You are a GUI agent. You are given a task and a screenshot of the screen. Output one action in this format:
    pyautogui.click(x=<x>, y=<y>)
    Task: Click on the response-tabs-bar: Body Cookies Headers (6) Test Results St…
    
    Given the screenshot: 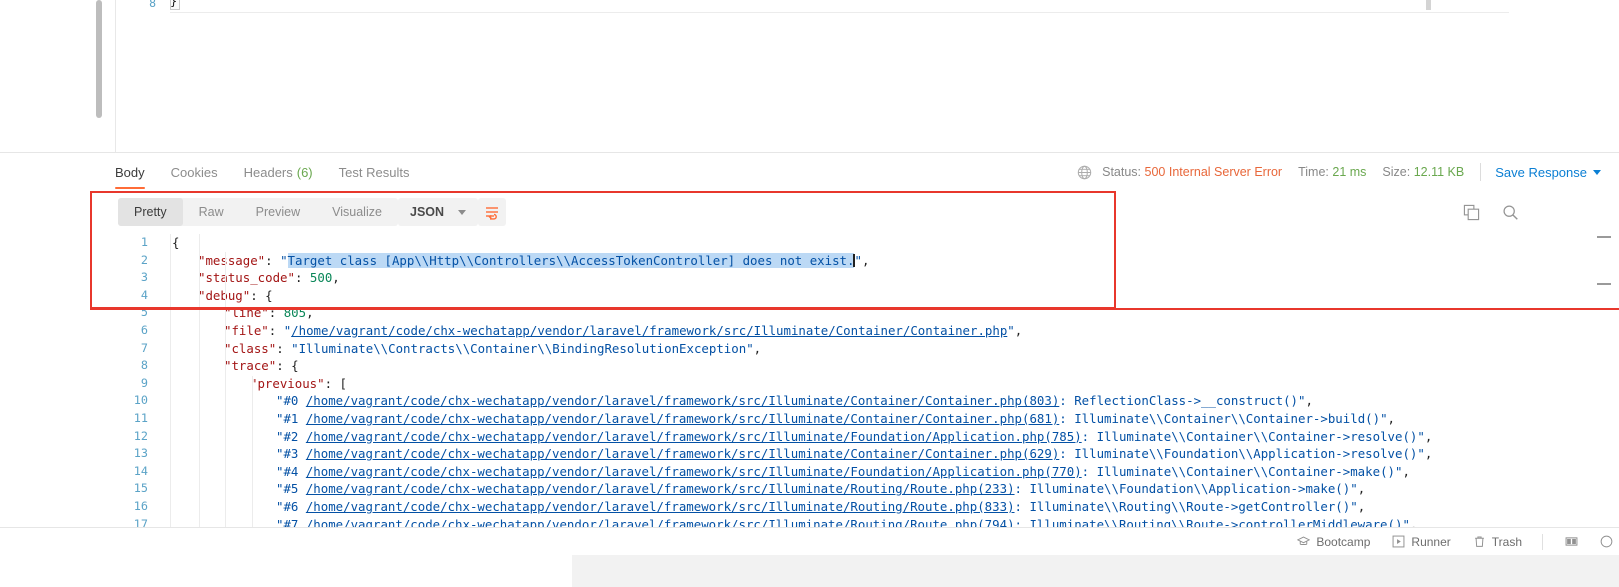 What is the action you would take?
    pyautogui.click(x=809, y=171)
    